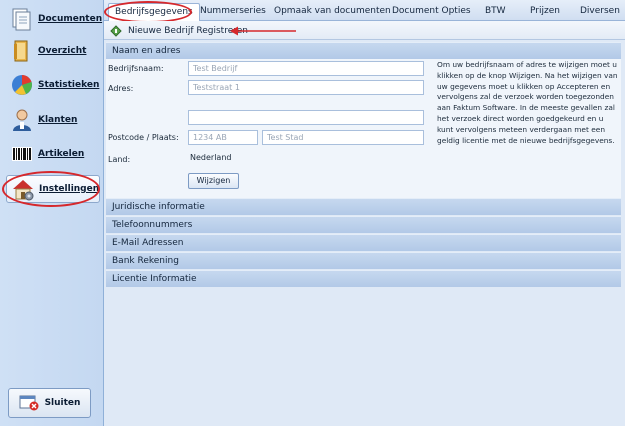 The width and height of the screenshot is (625, 426). What do you see at coordinates (306, 87) in the screenshot?
I see `address-field: Teststraat 1` at bounding box center [306, 87].